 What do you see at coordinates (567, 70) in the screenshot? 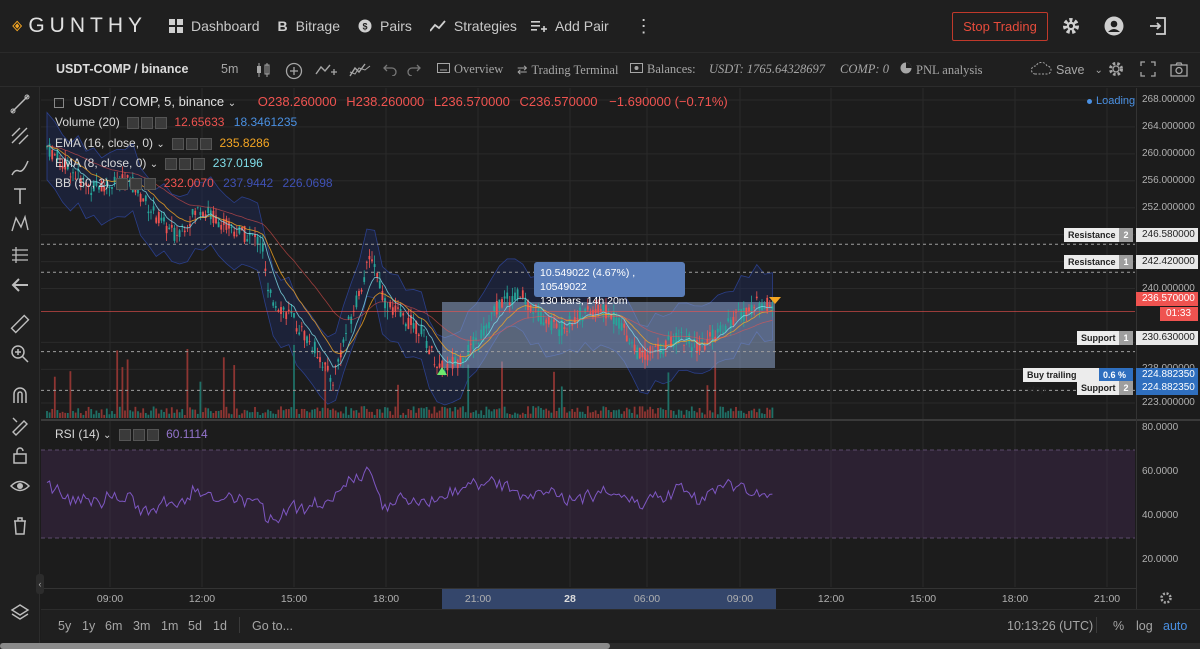
I see `trading-terminal-button: ⇄ Trading Terminal` at bounding box center [567, 70].